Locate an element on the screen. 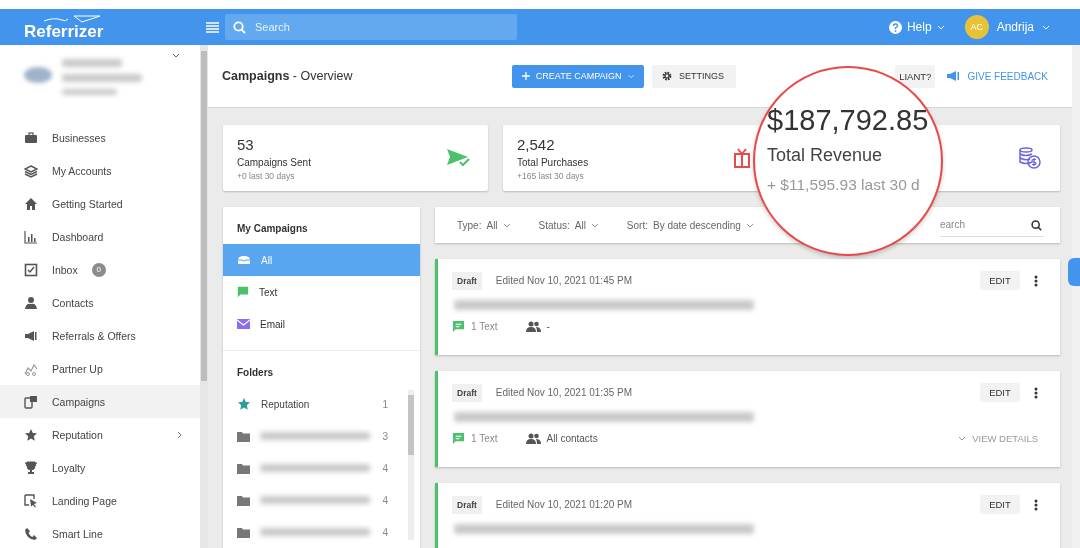 The height and width of the screenshot is (548, 1080). sidebar-label: My Accounts is located at coordinates (82, 170).